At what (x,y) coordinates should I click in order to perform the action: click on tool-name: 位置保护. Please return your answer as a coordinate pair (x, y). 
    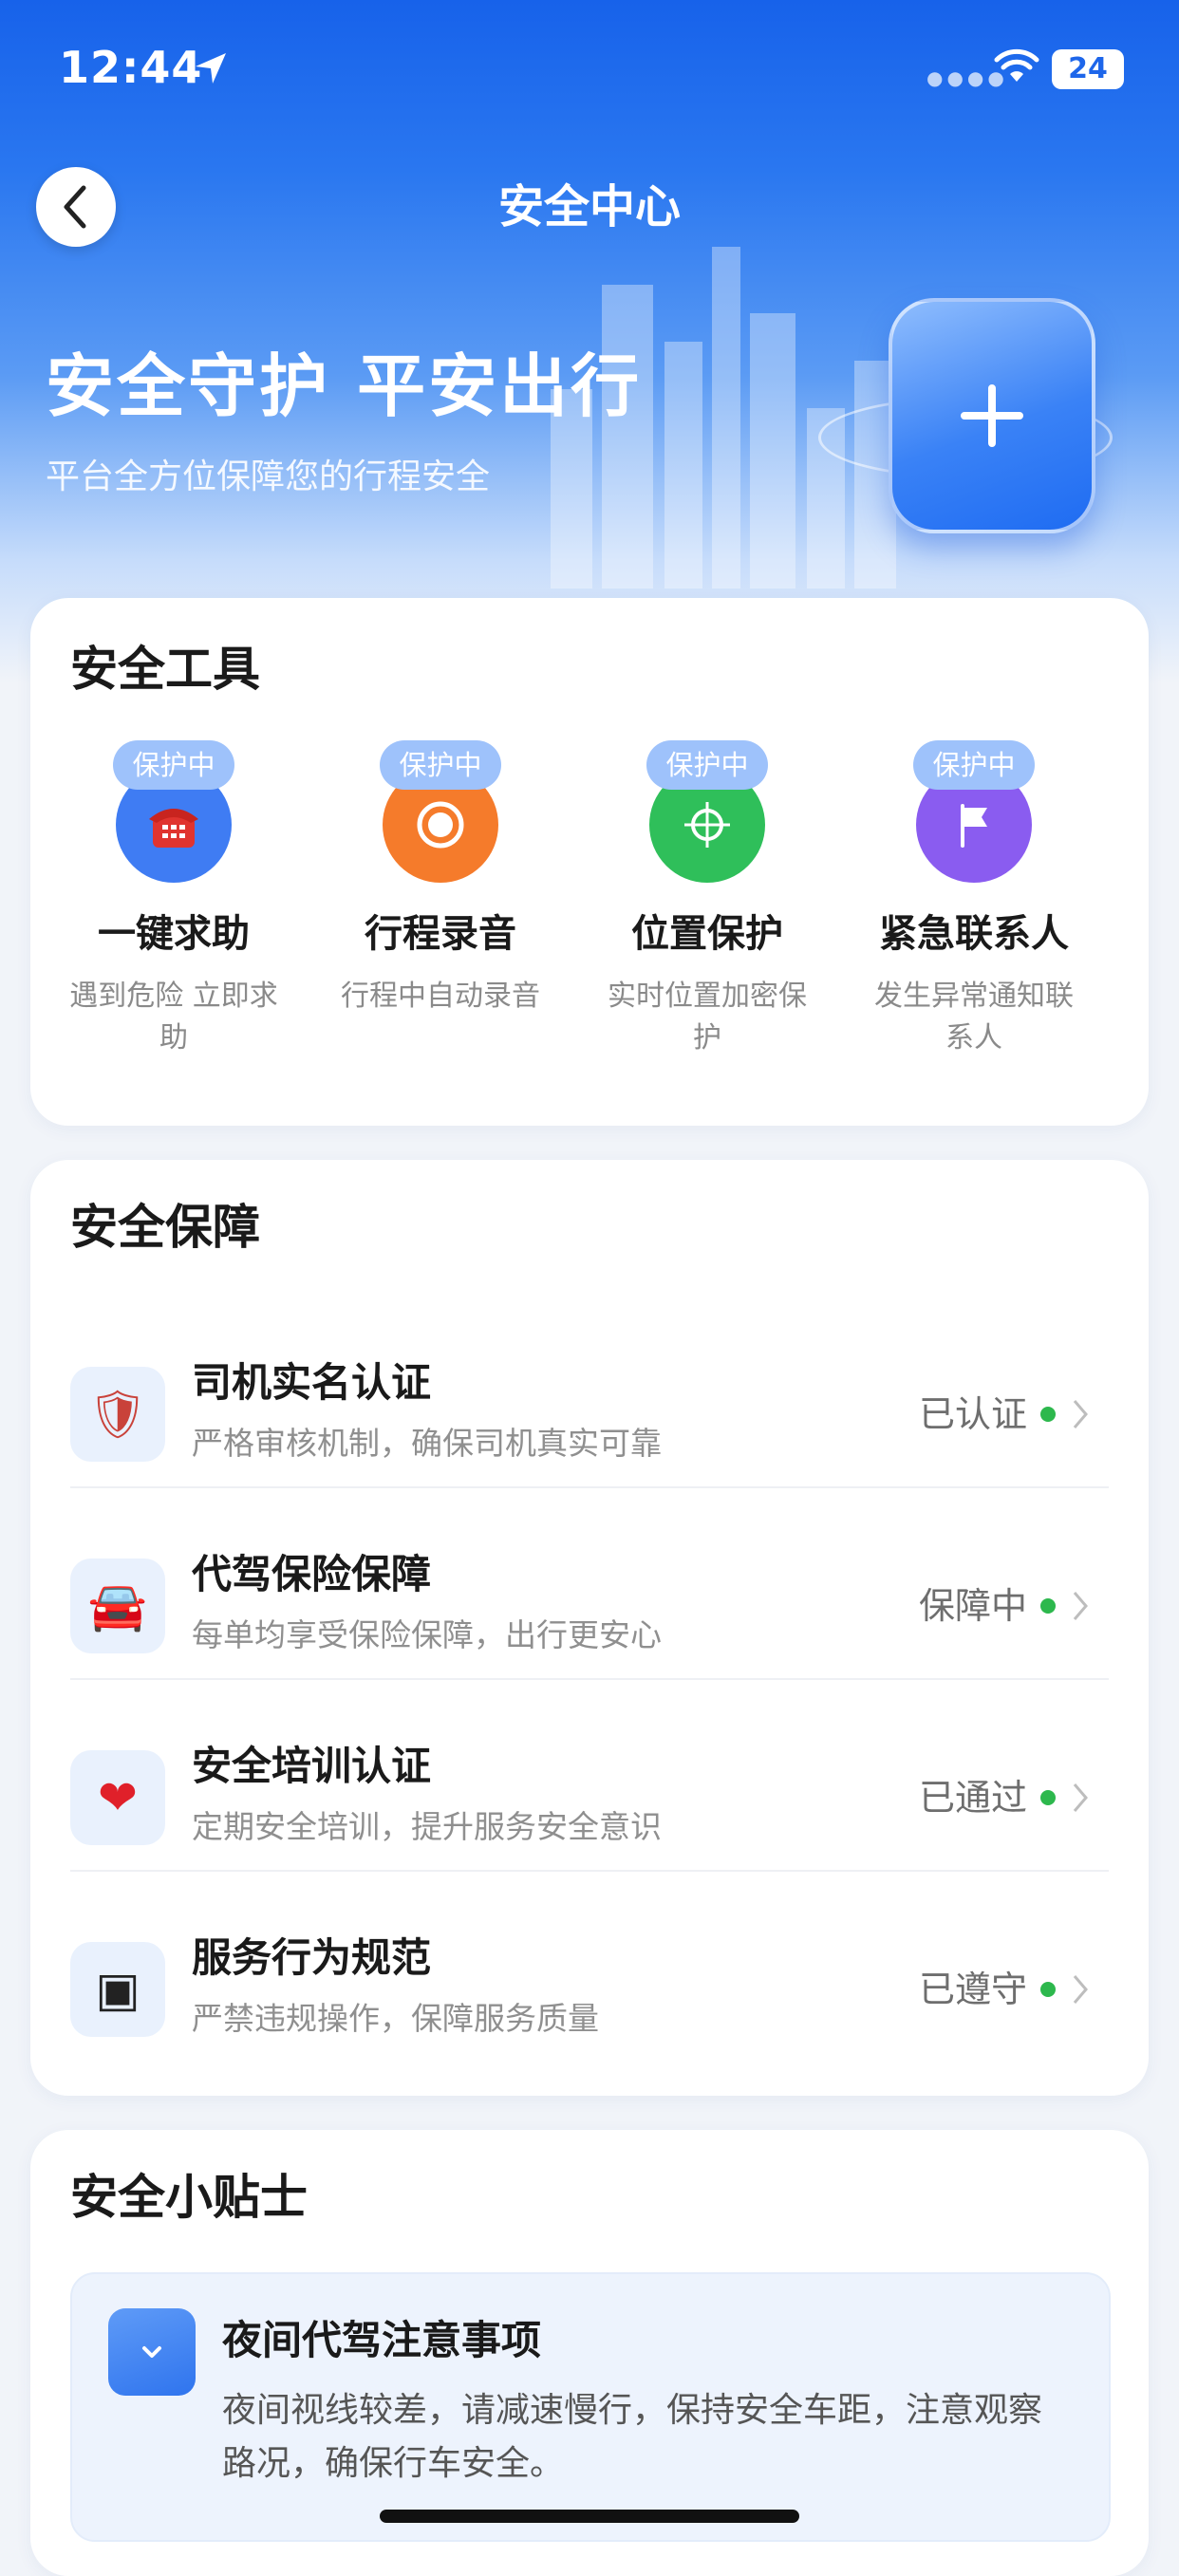
    Looking at the image, I should click on (707, 934).